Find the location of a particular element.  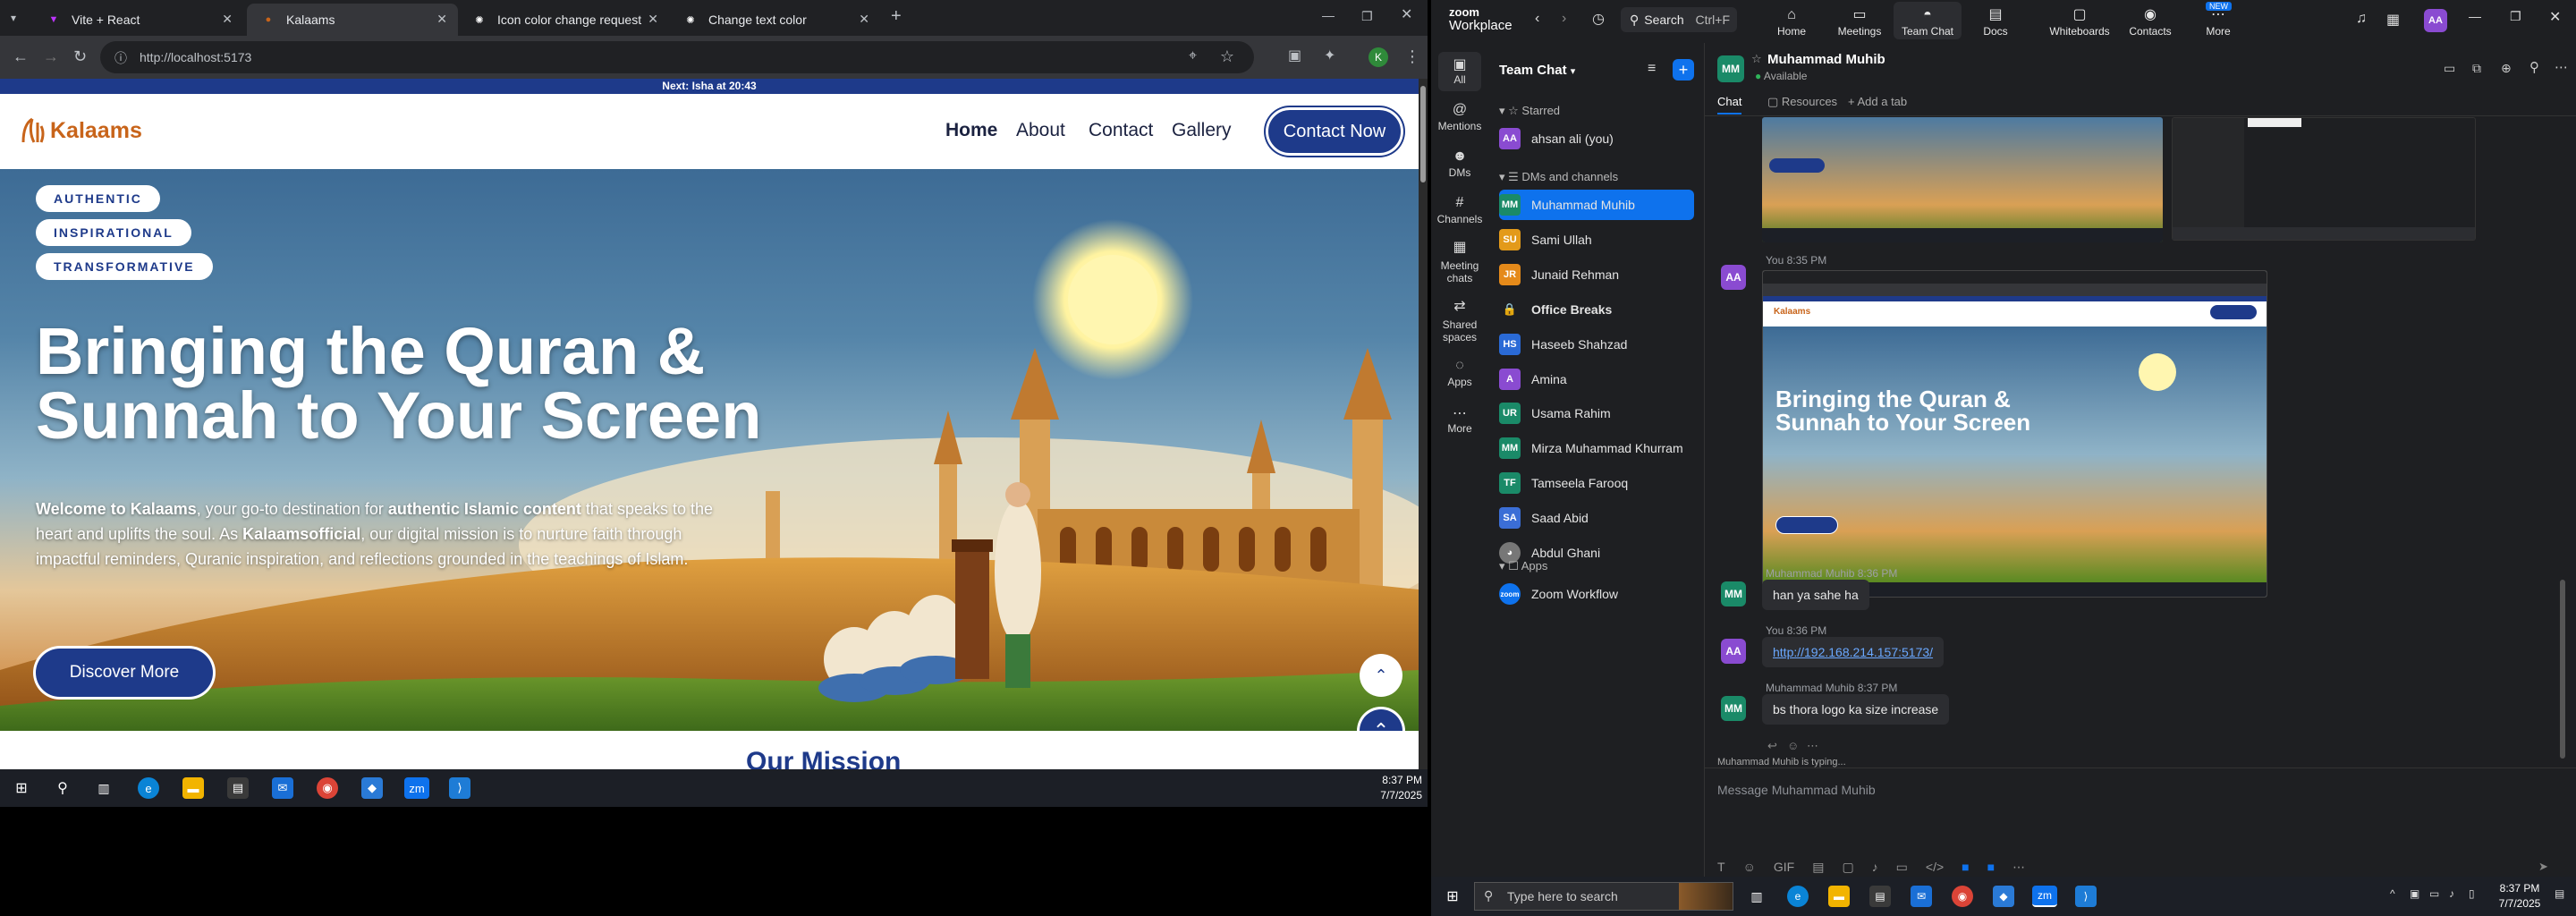

msg2-bubble: han ya sahe ha is located at coordinates (1815, 595).